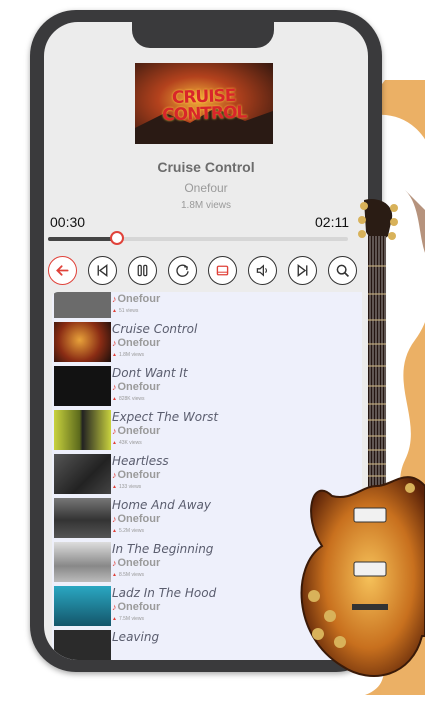 The image size is (425, 709). I want to click on repeat-icon, so click(182, 270).